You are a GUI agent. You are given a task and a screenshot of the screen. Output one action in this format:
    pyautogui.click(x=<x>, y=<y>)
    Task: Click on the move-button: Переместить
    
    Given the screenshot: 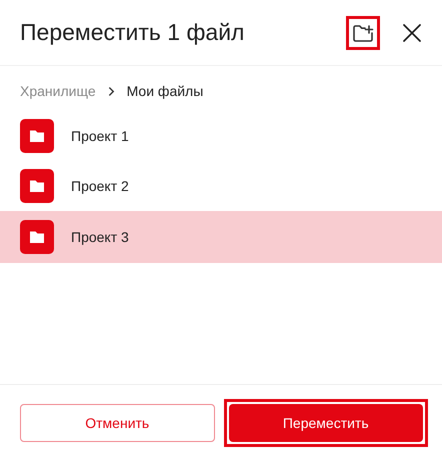 What is the action you would take?
    pyautogui.click(x=325, y=423)
    